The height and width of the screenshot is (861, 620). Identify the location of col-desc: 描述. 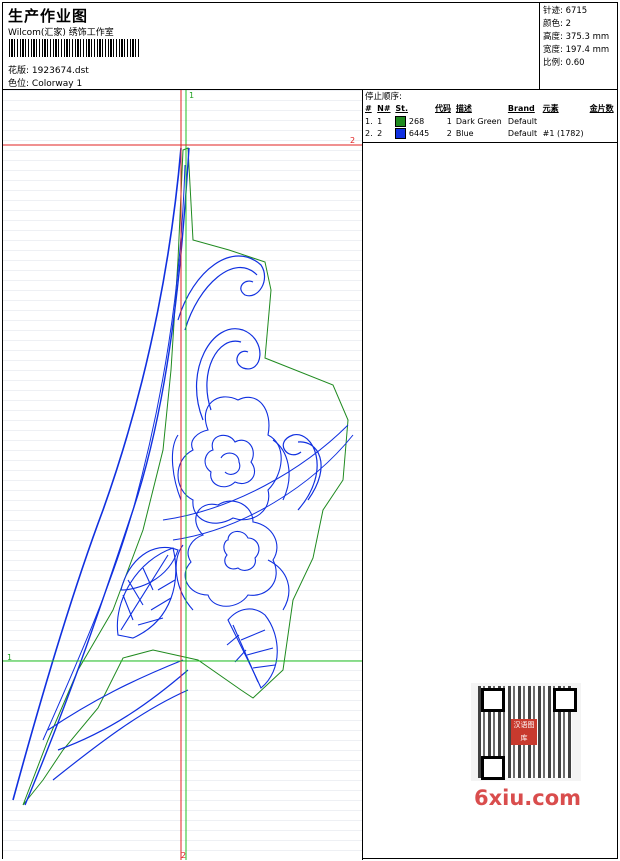
(463, 108).